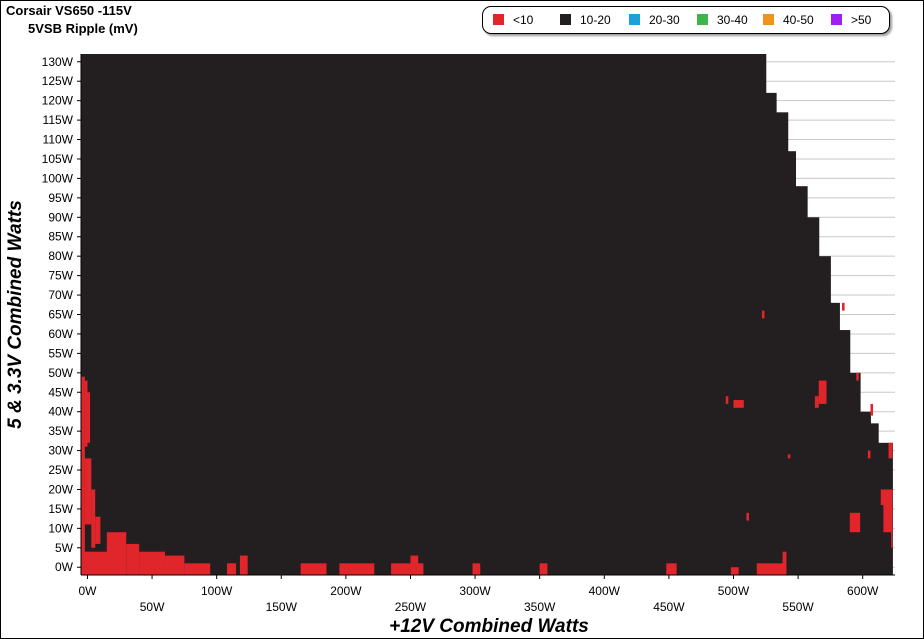 This screenshot has height=639, width=924. I want to click on y-tick-label: 120W, so click(58, 101).